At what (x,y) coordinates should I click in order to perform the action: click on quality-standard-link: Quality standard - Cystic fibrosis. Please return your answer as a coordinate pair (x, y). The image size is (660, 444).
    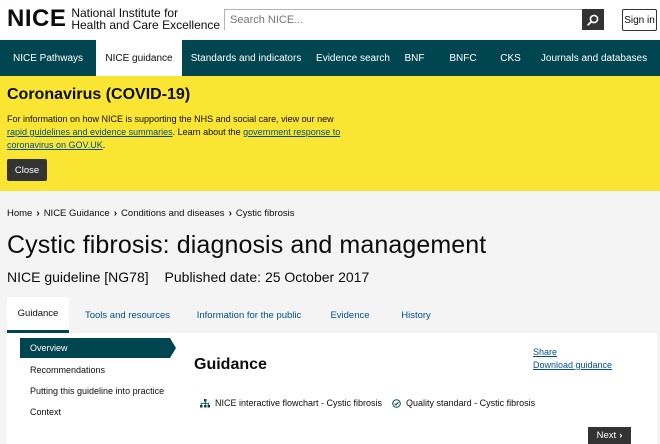
    Looking at the image, I should click on (463, 403).